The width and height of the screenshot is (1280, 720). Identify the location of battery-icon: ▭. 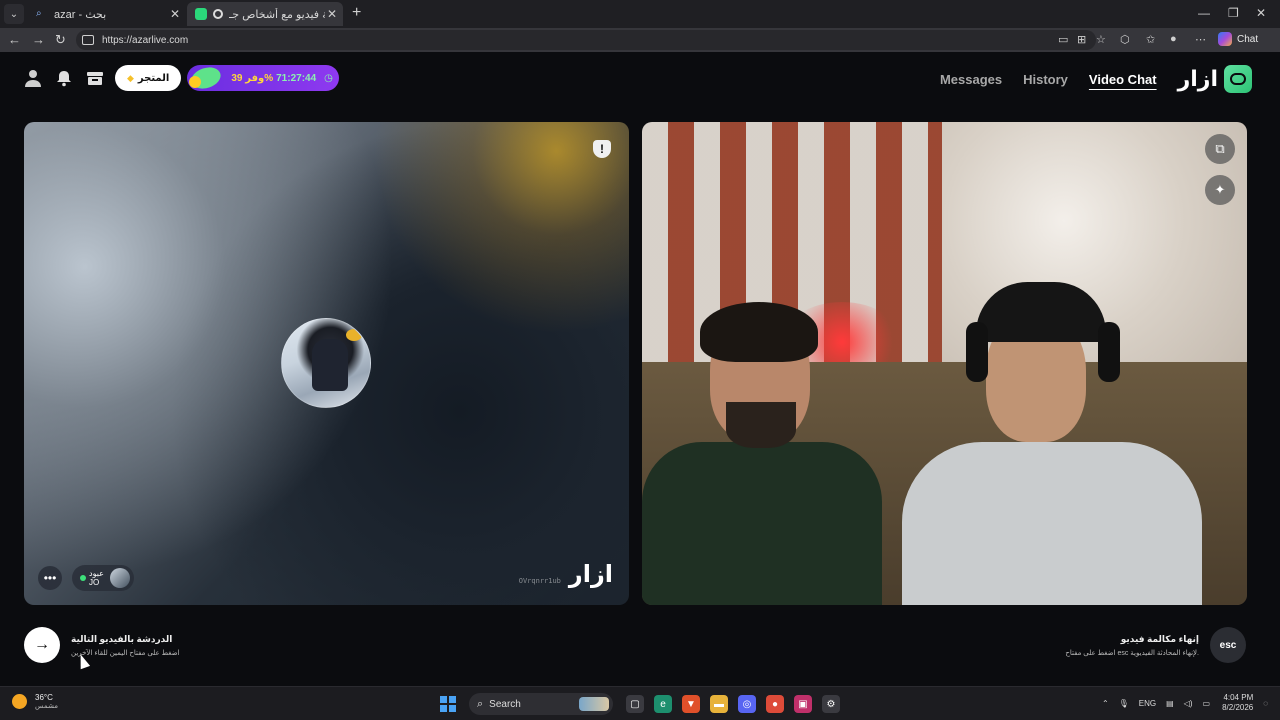
(1207, 703).